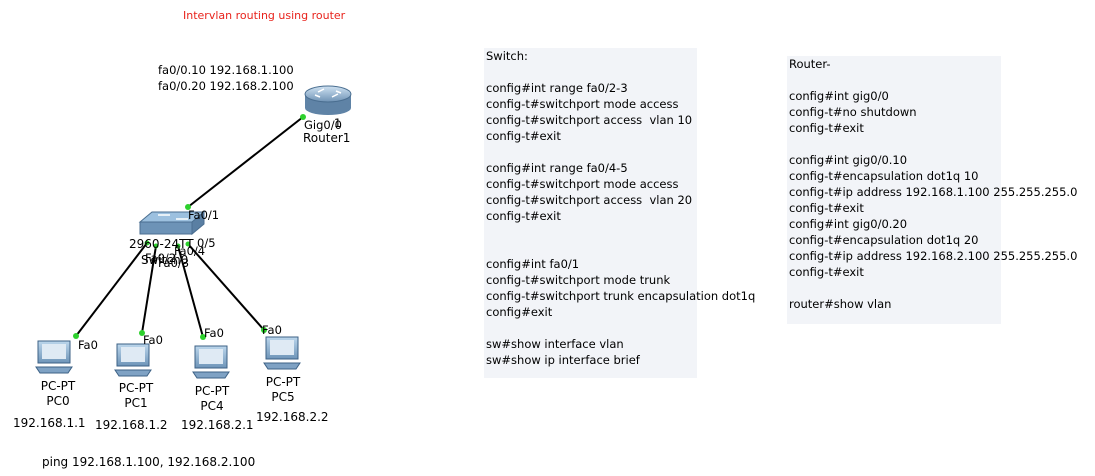 The image size is (1095, 476). What do you see at coordinates (245, 162) in the screenshot?
I see `link-router-switch` at bounding box center [245, 162].